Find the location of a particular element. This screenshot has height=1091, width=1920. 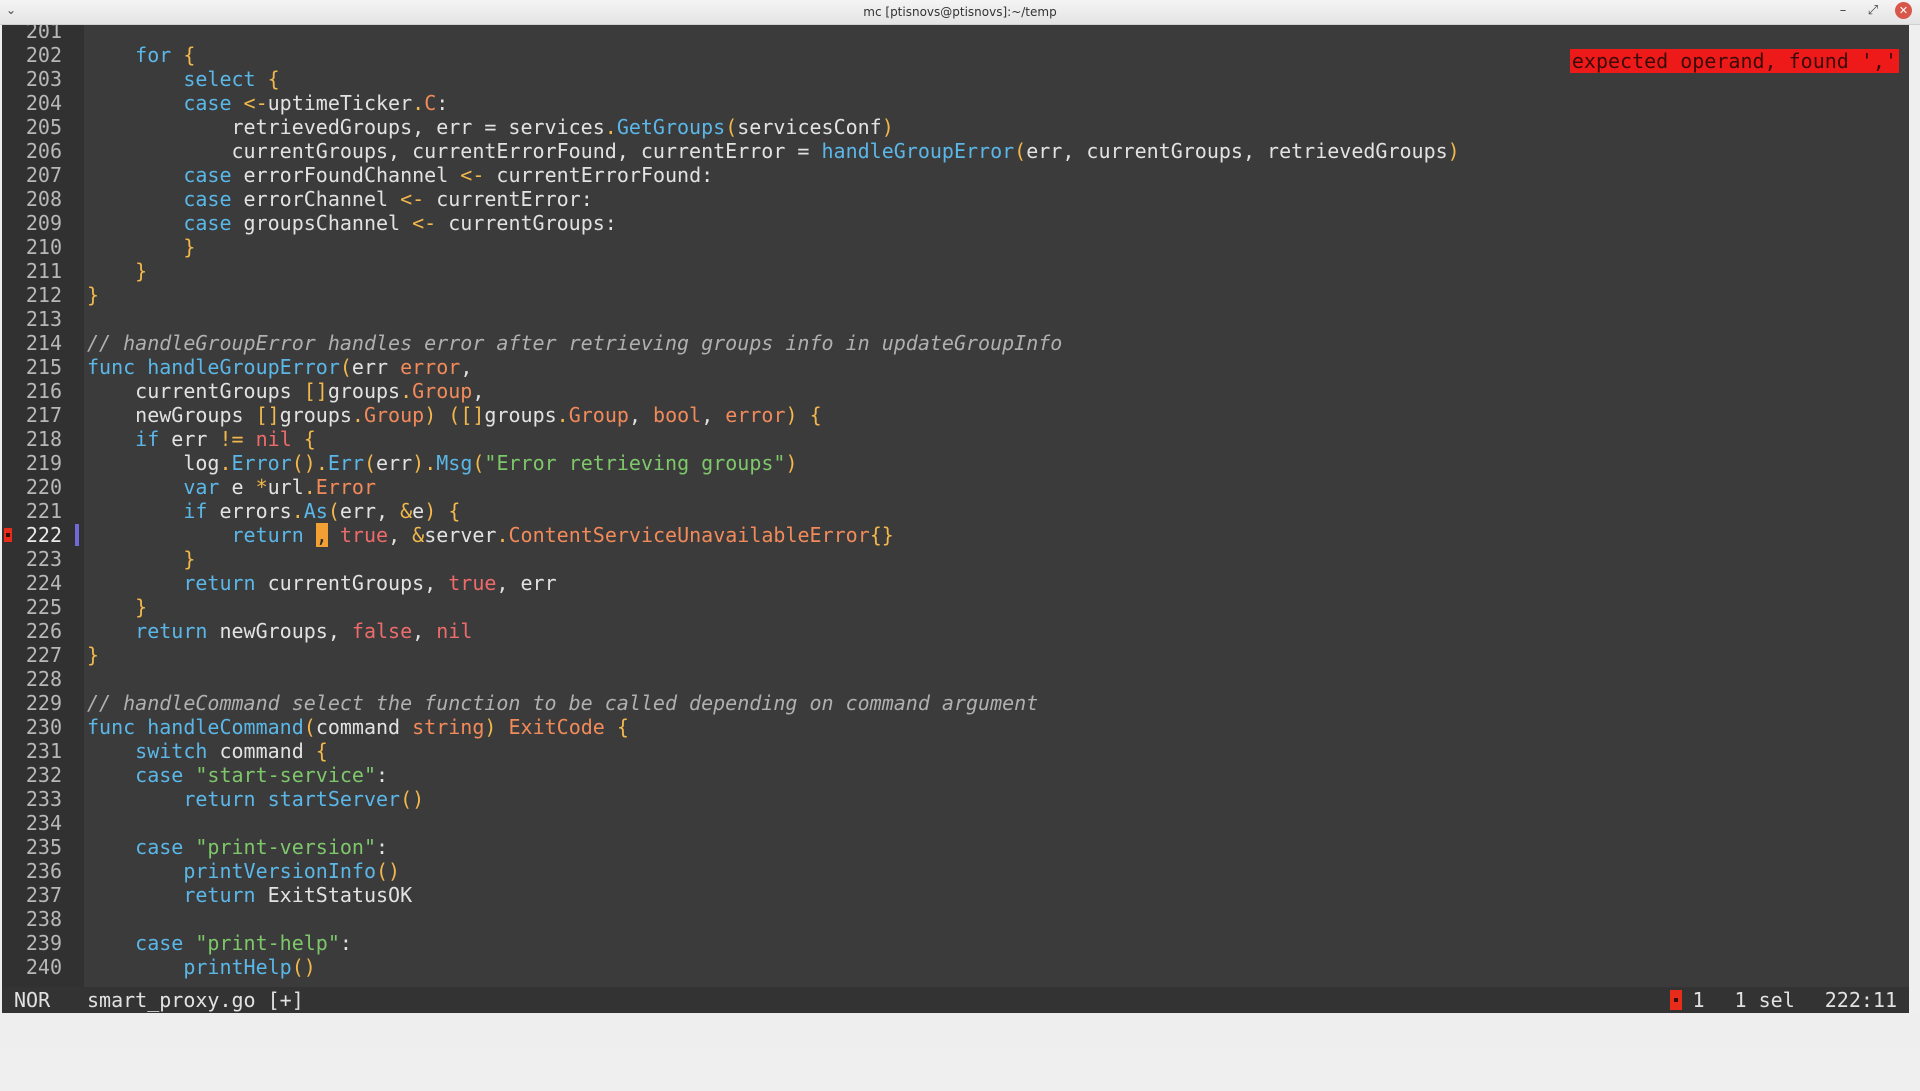

code-line: 235 case "print-version": is located at coordinates (955, 847).